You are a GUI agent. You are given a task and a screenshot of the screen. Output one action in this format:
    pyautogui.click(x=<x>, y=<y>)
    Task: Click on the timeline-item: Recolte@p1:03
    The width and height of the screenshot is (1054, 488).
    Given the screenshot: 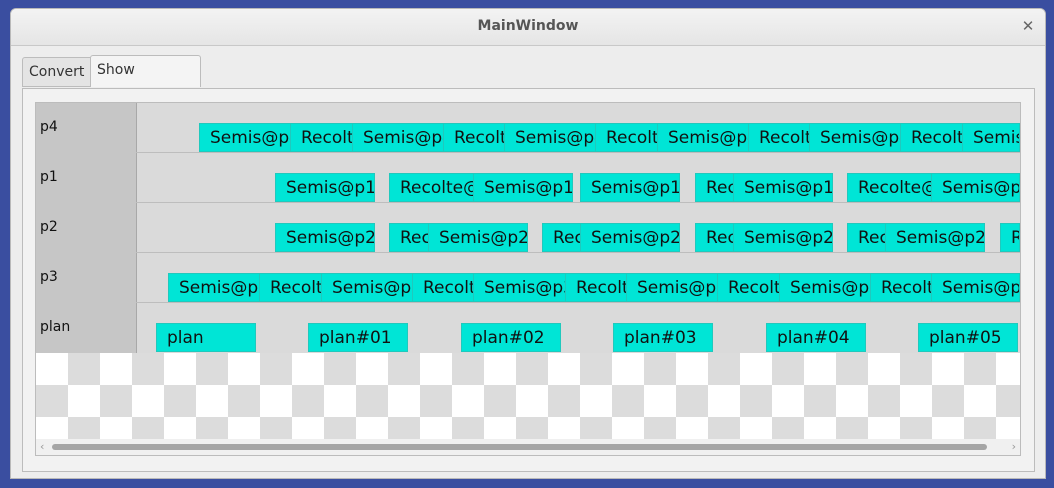 What is the action you would take?
    pyautogui.click(x=715, y=187)
    